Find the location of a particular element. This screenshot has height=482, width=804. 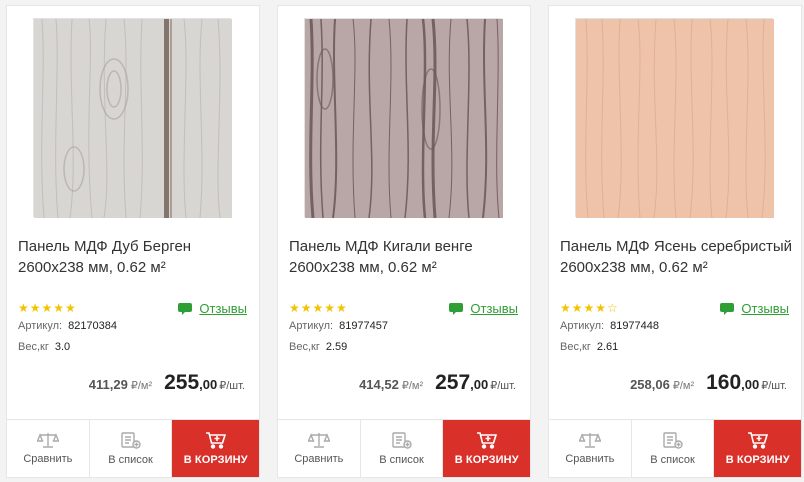

price-per-m2: 414,52 is located at coordinates (379, 384).